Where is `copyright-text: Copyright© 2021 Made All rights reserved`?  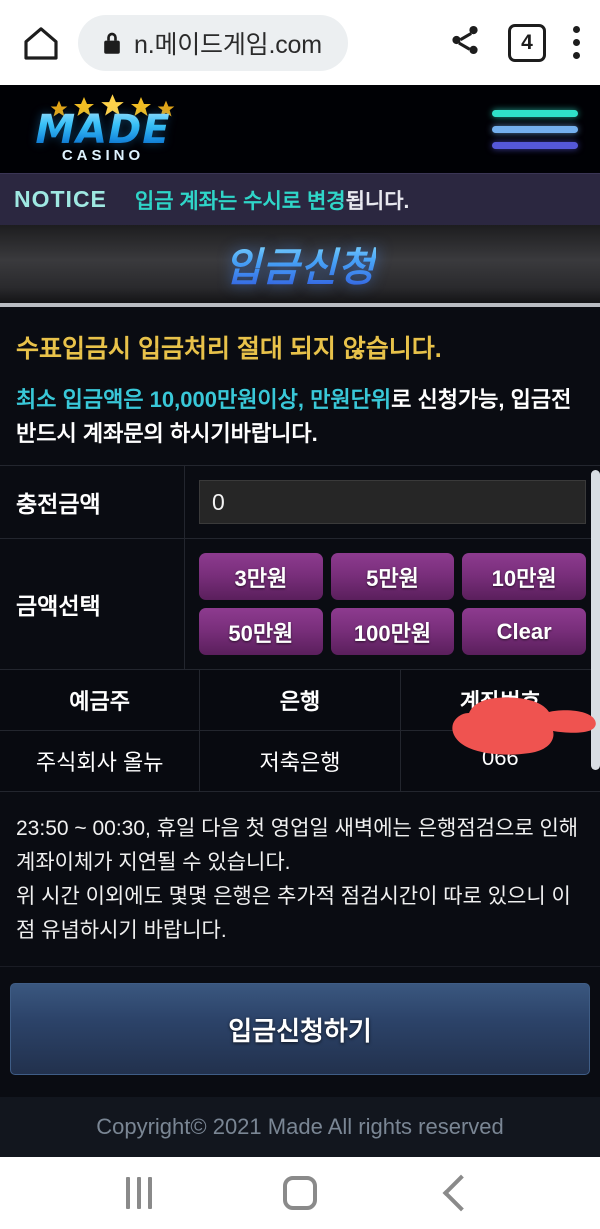 copyright-text: Copyright© 2021 Made All rights reserved is located at coordinates (300, 1127).